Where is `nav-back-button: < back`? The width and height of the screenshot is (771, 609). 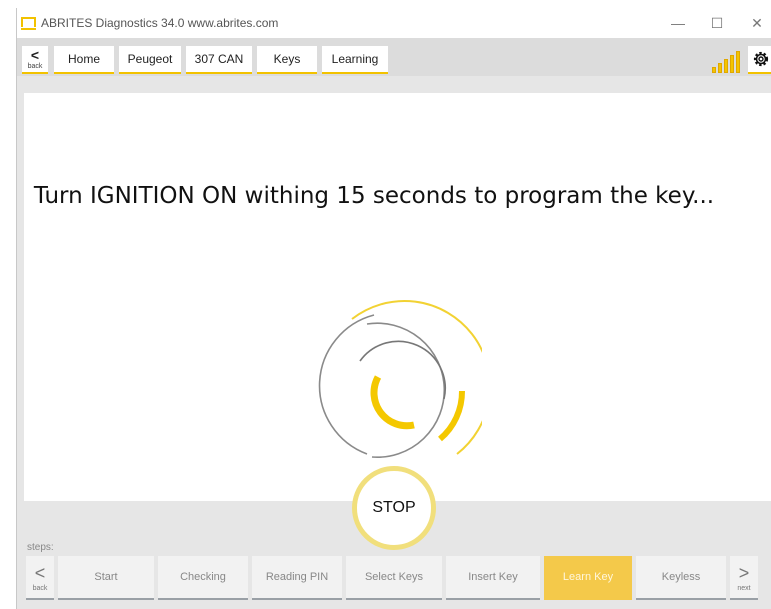 nav-back-button: < back is located at coordinates (35, 60).